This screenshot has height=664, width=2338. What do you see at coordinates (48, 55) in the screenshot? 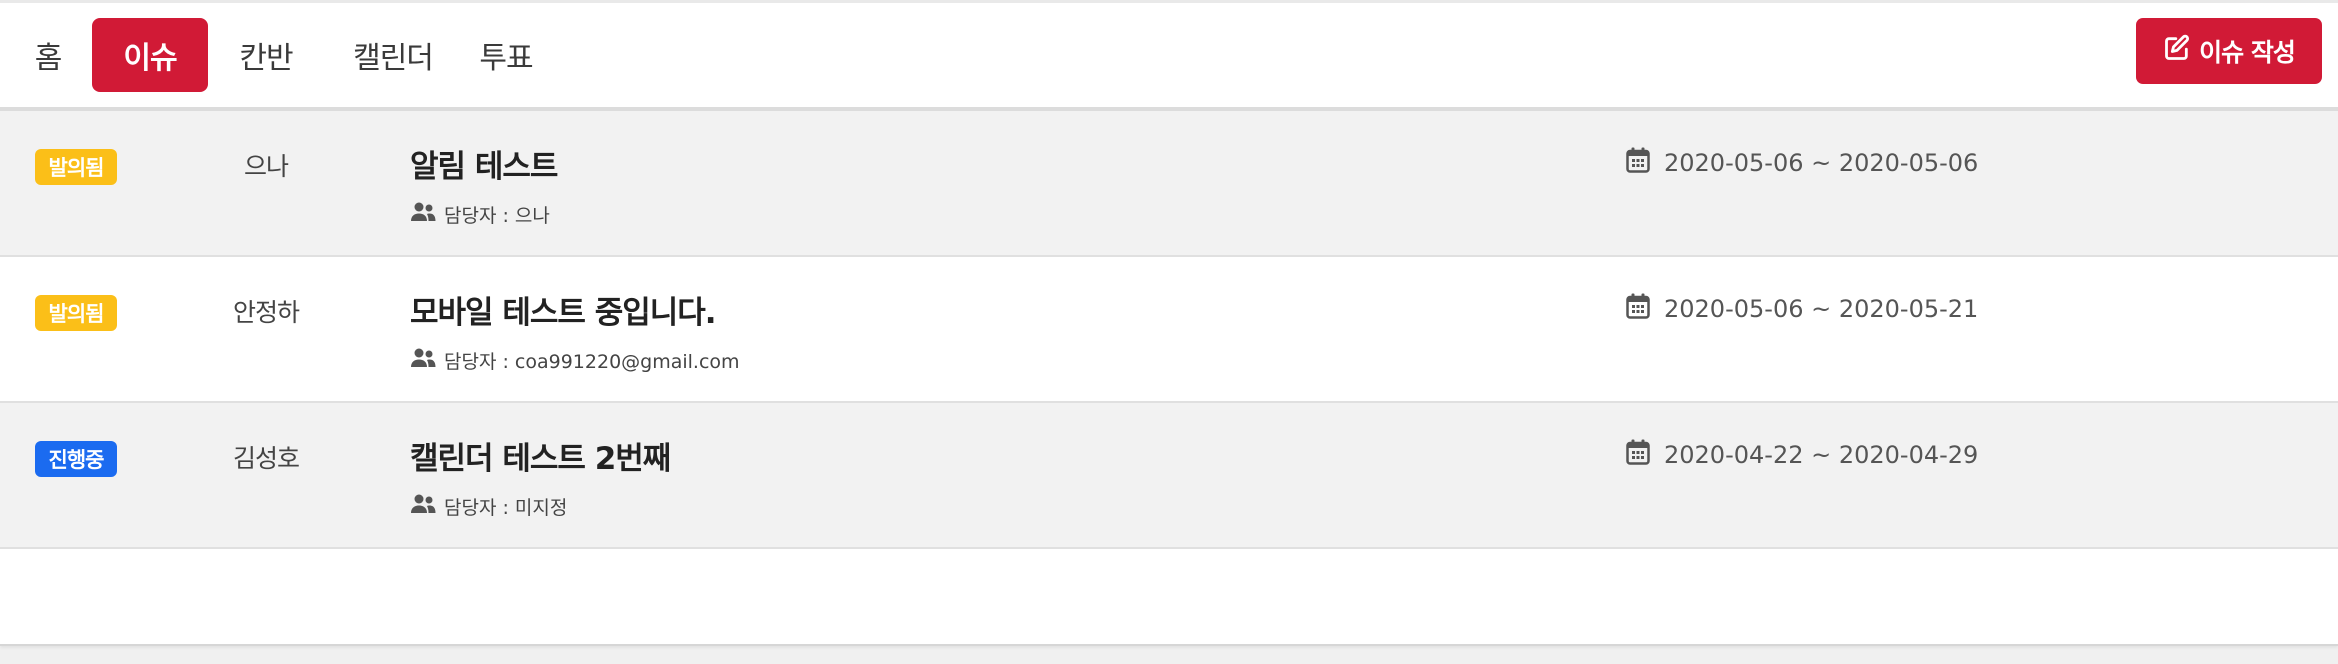
I see `tab-home: 홈` at bounding box center [48, 55].